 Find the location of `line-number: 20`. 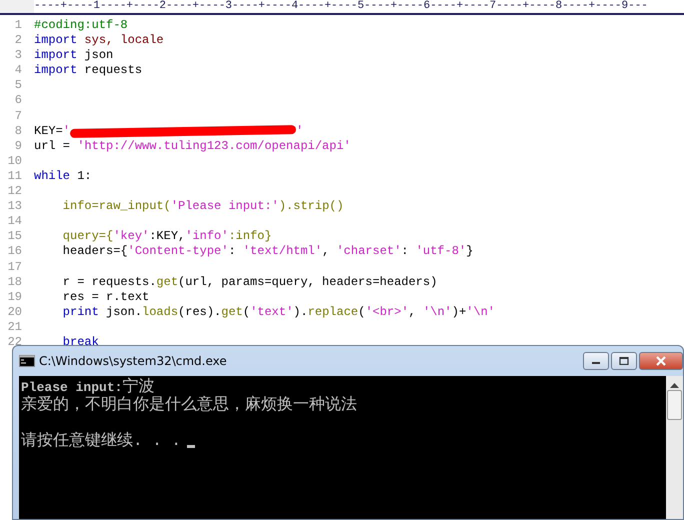

line-number: 20 is located at coordinates (14, 312).